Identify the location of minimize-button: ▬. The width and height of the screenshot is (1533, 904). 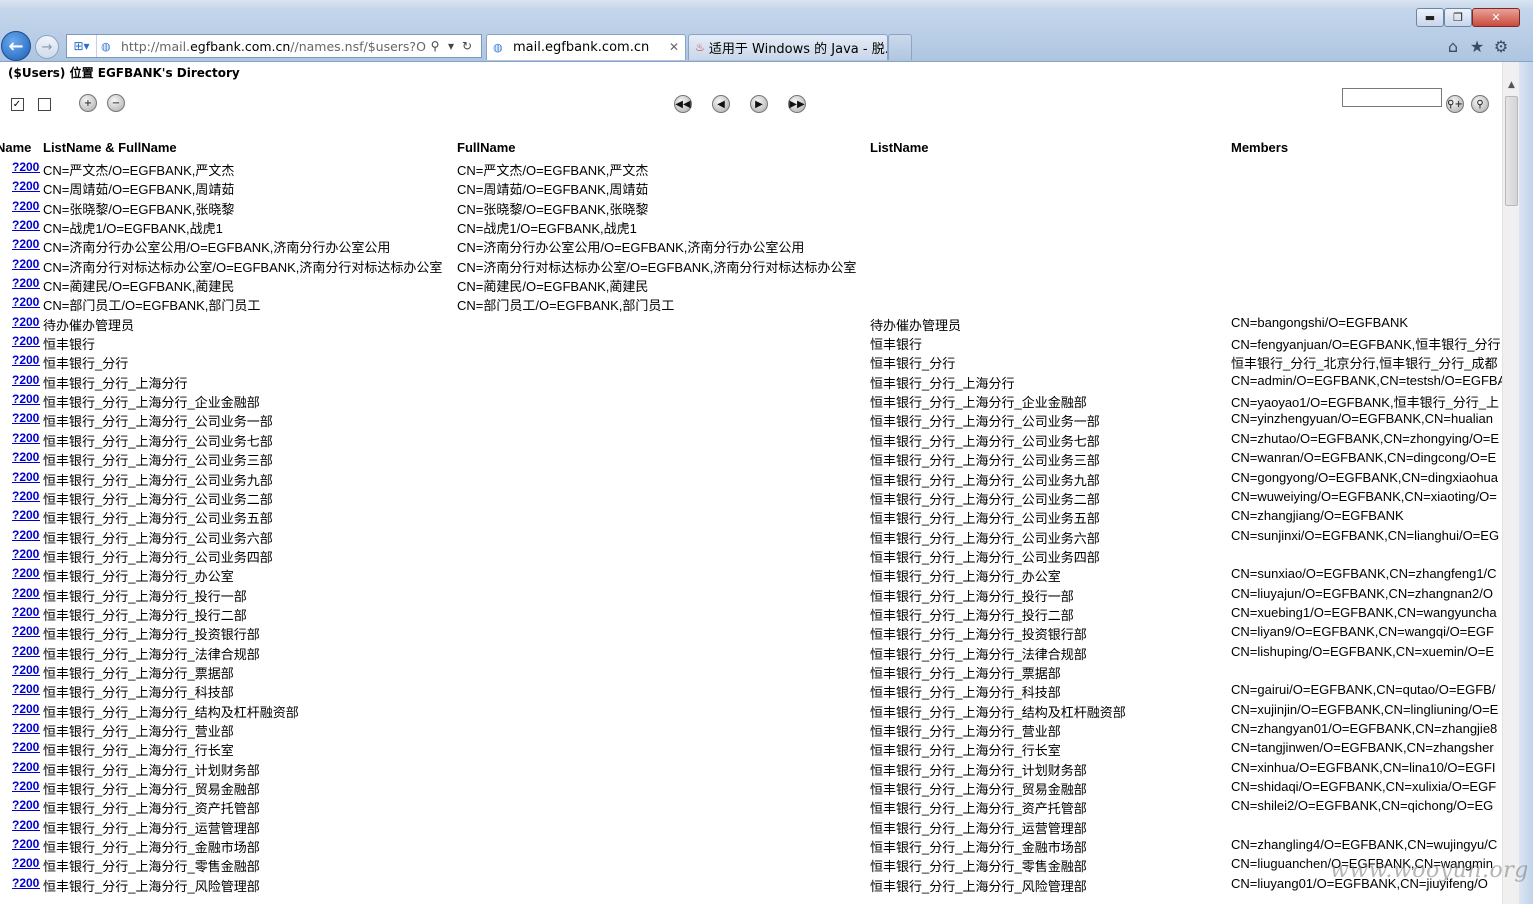
(1430, 17).